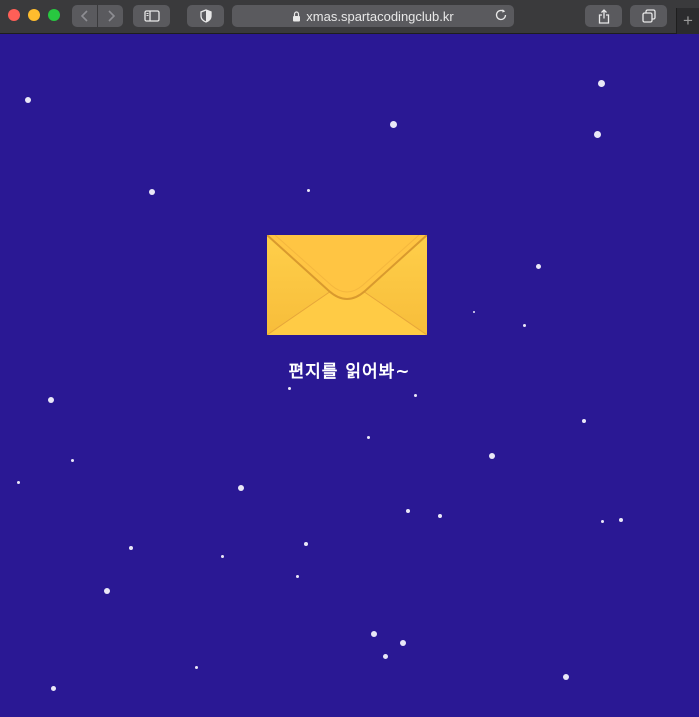 The image size is (699, 717). I want to click on close-window-button, so click(14, 15).